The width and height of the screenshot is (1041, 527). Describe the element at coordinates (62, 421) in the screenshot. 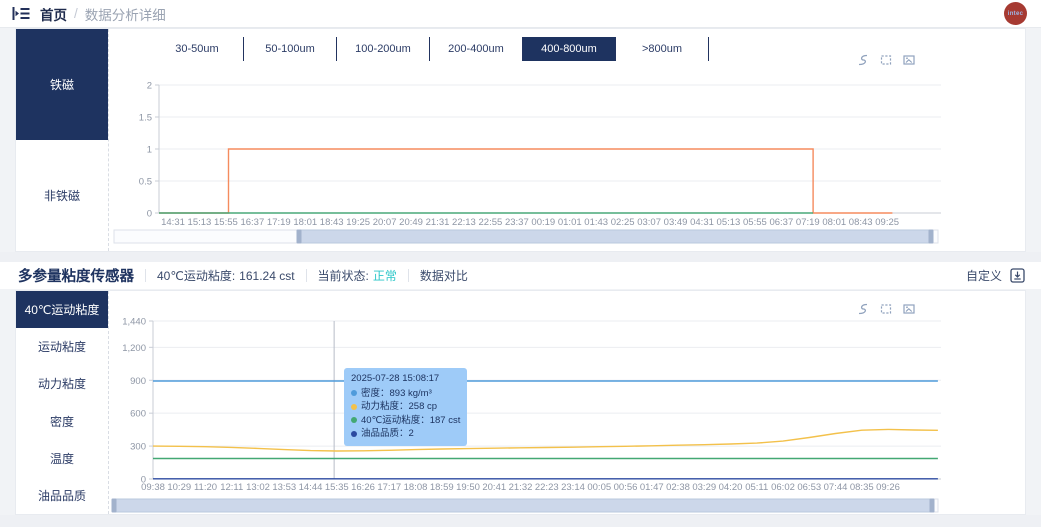

I see `viscosity-side-tab: 密度` at that location.